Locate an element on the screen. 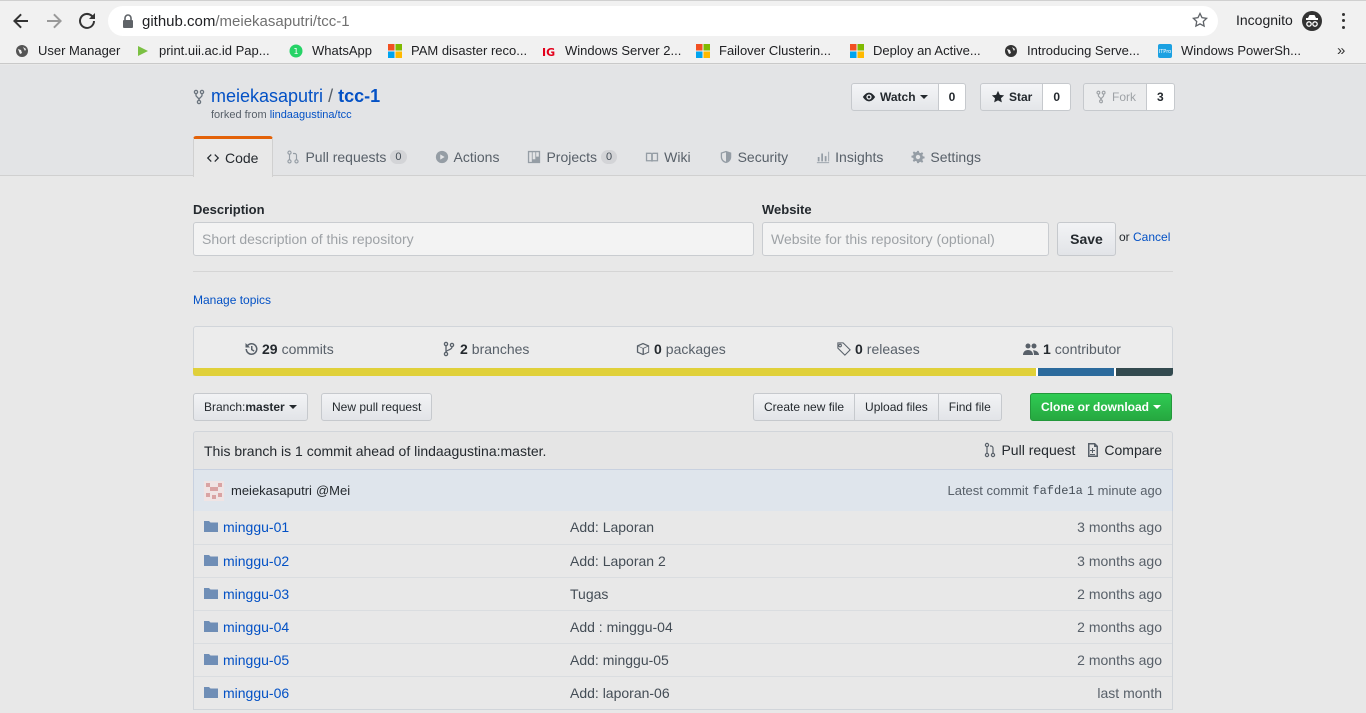 The image size is (1366, 713). releases-link: 0 releases is located at coordinates (878, 349).